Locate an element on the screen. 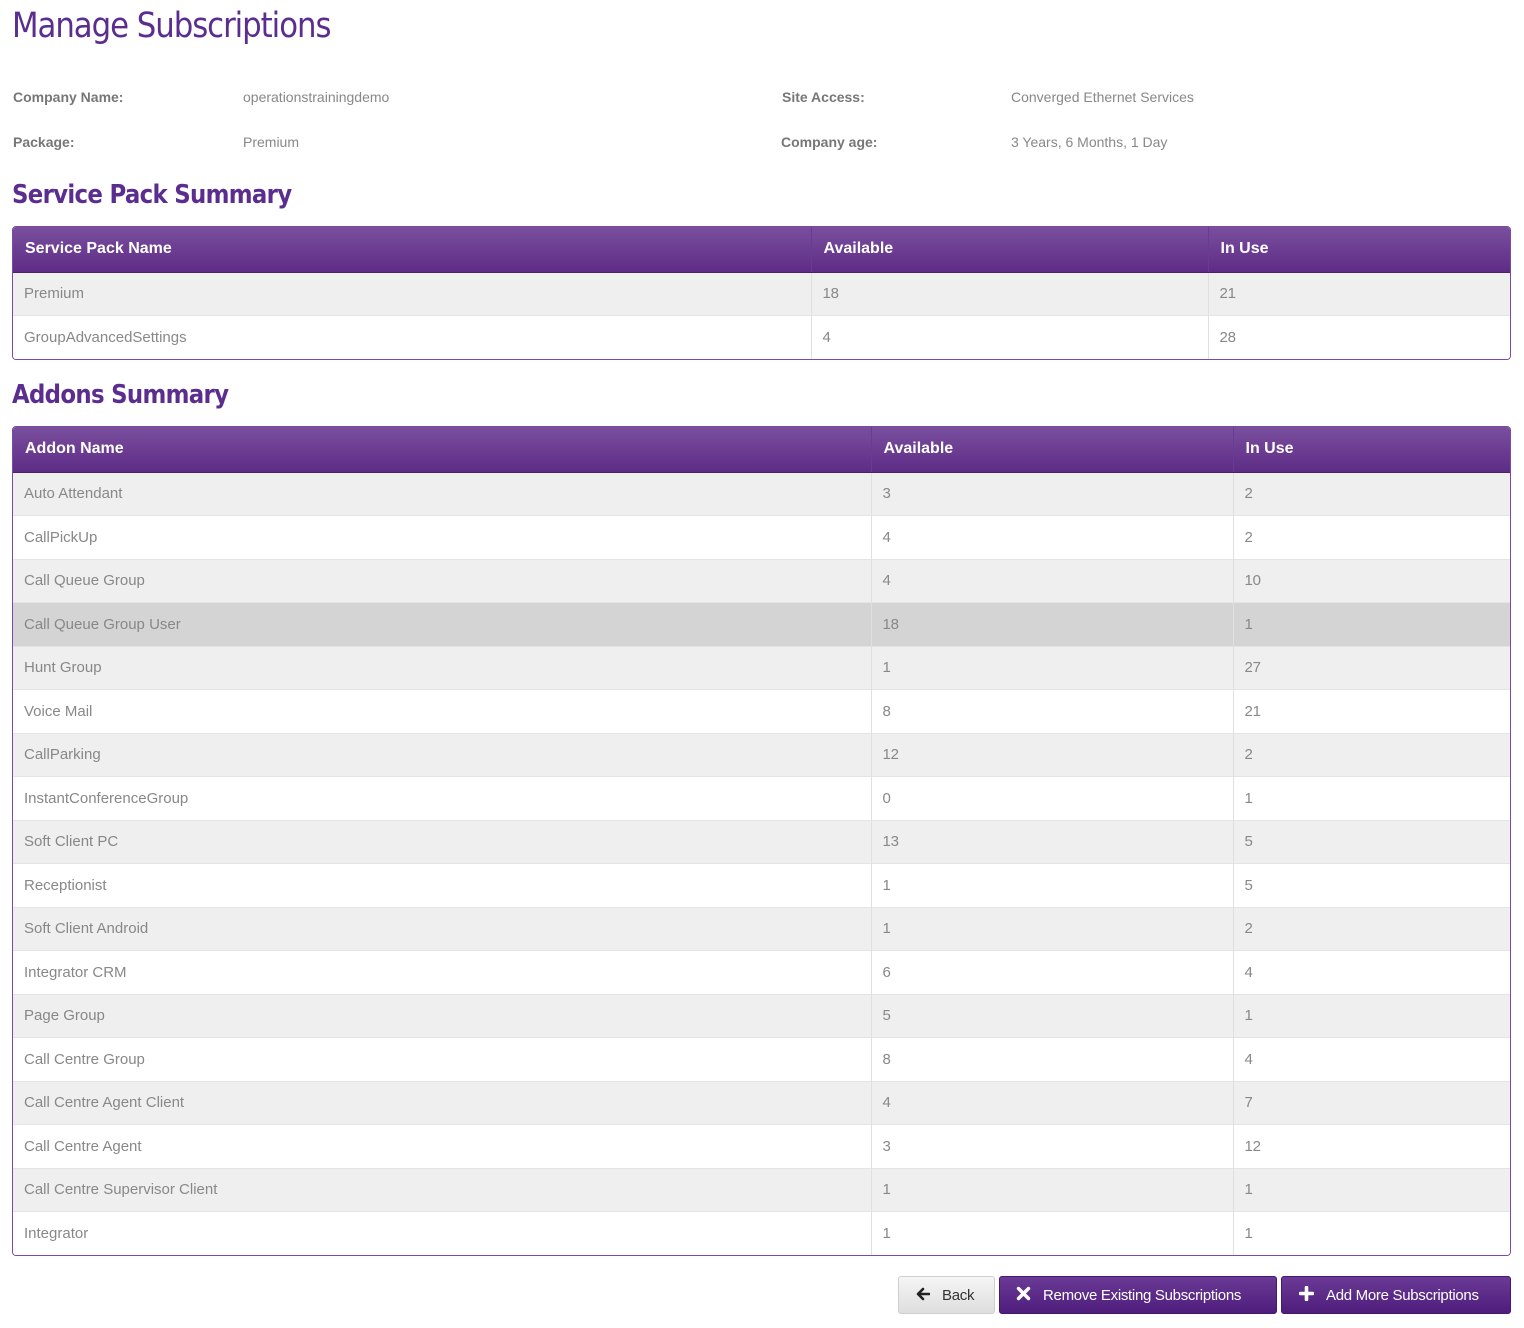 The width and height of the screenshot is (1524, 1328). addon-row: InstantConferenceGroup 0 1 is located at coordinates (761, 798).